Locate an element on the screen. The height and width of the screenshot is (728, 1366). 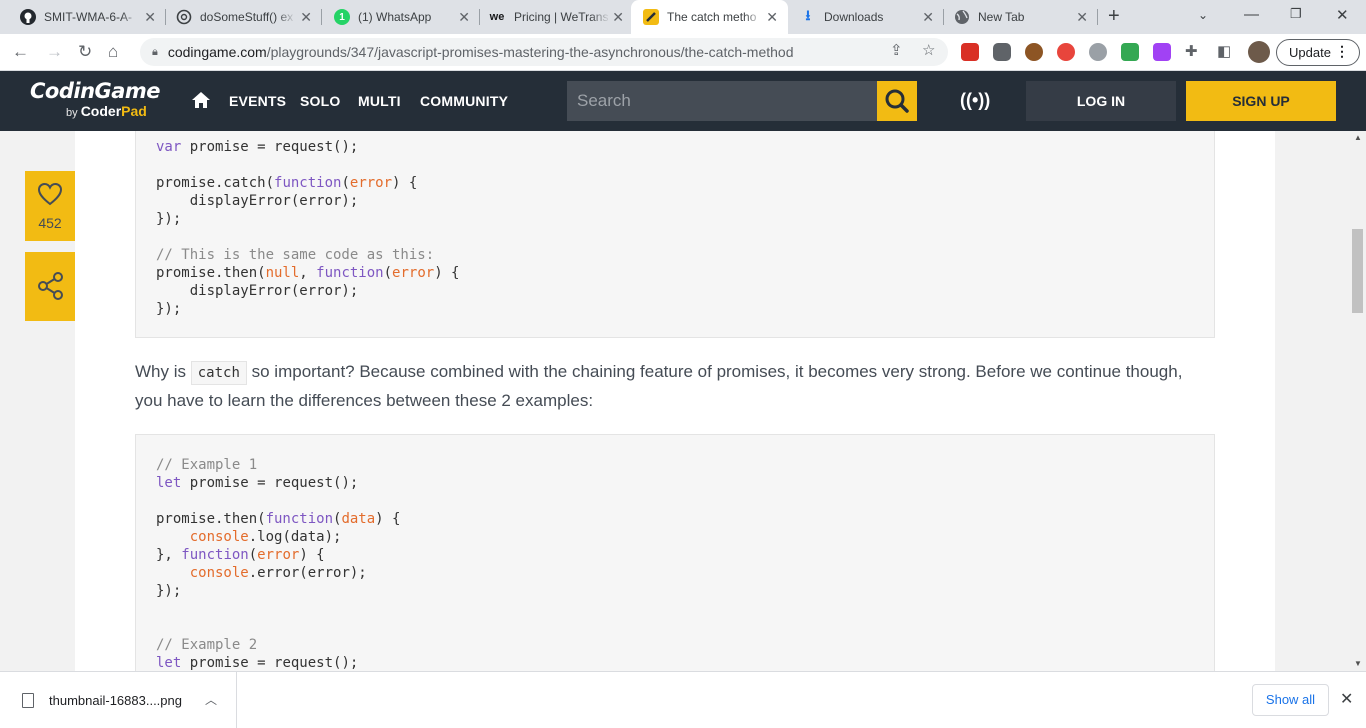
side-panel-icon: ◧ is located at coordinates (1224, 51).